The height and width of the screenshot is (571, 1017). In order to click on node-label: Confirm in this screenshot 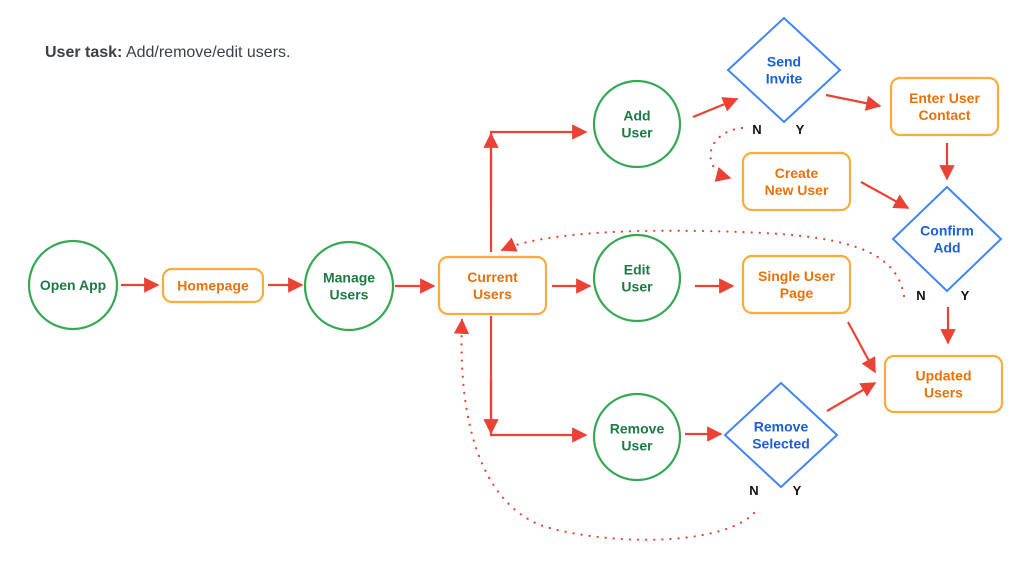, I will do `click(947, 231)`.